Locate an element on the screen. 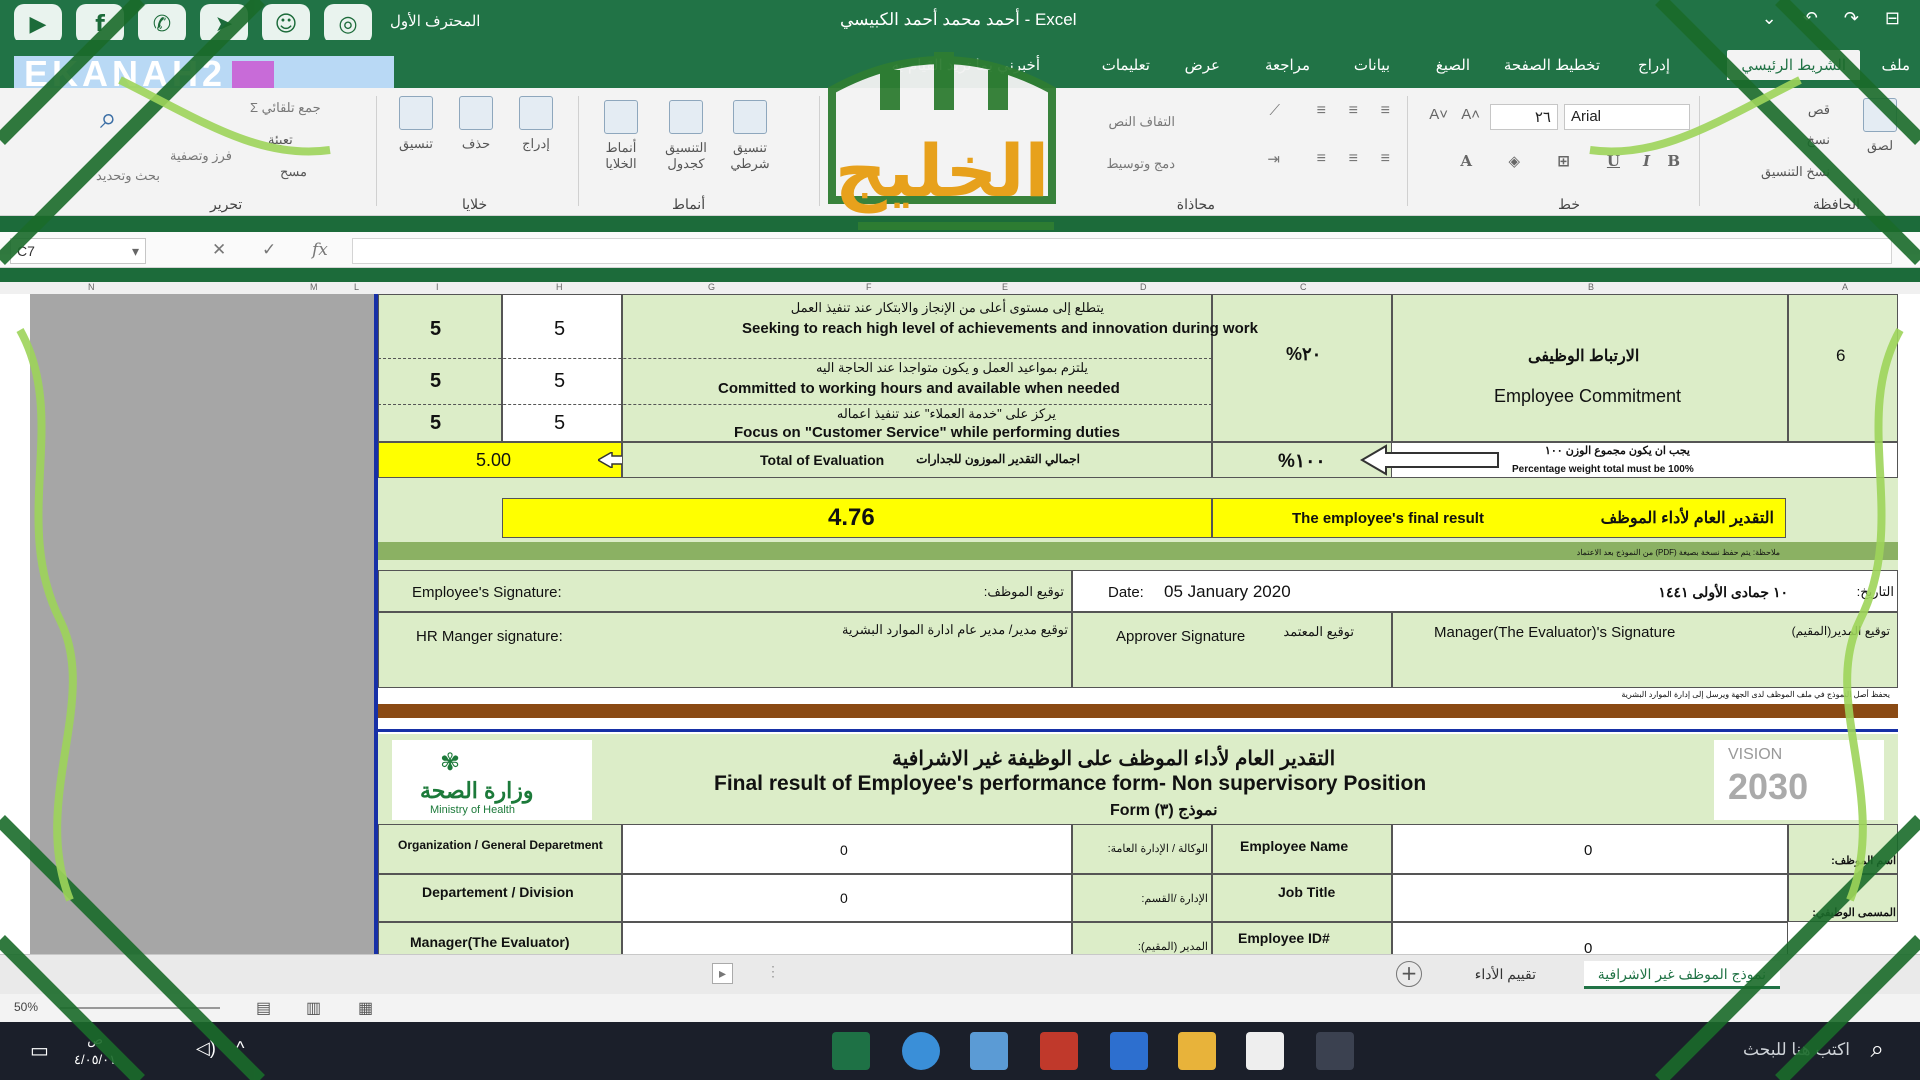 The height and width of the screenshot is (1080, 1920). clear-button: مسح is located at coordinates (293, 172).